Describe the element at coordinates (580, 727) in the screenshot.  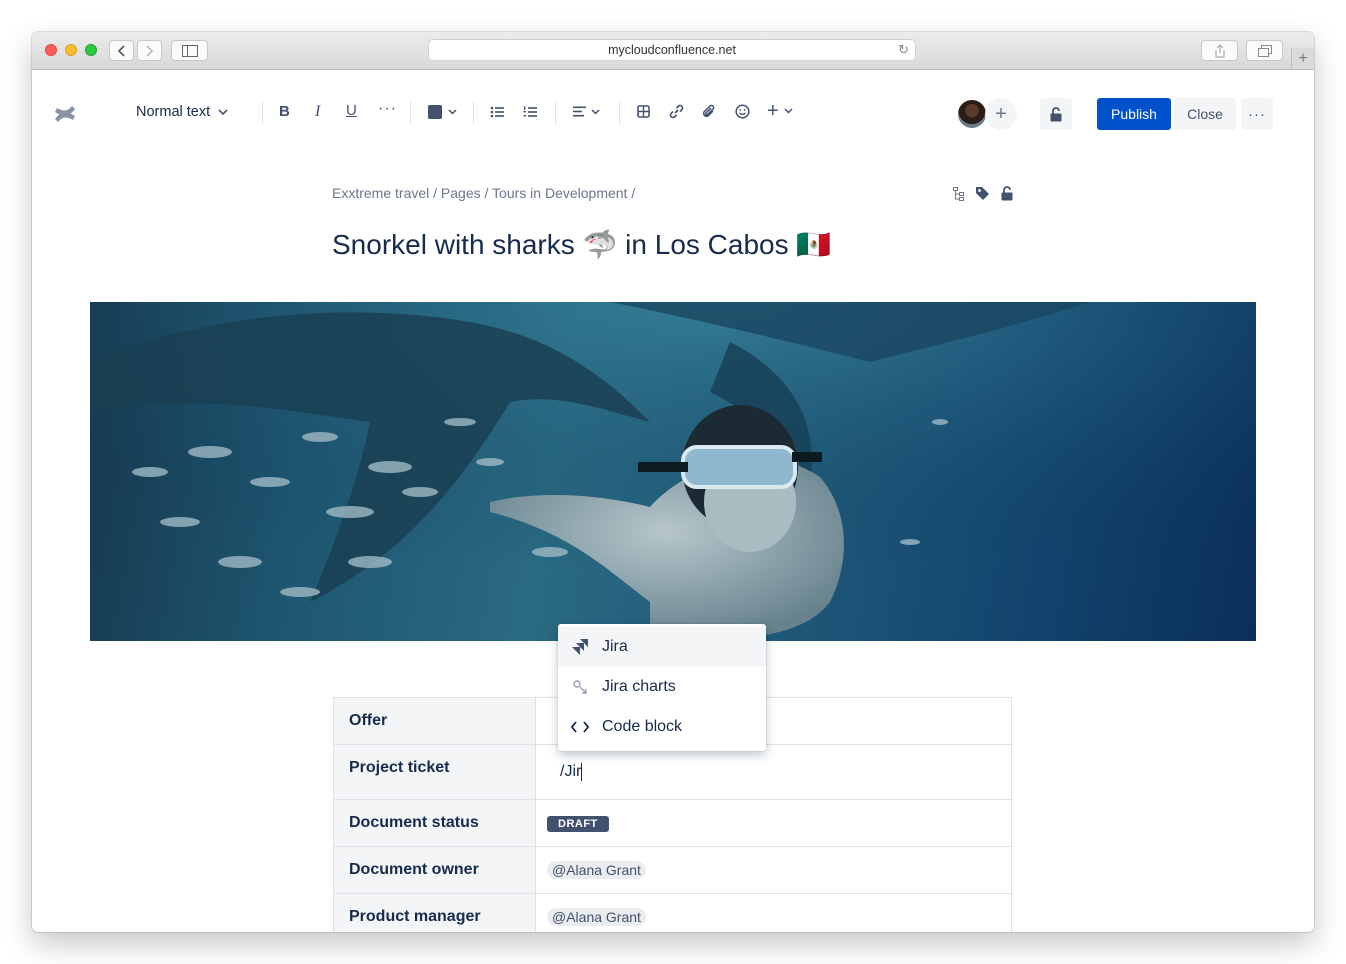
I see `code-icon` at that location.